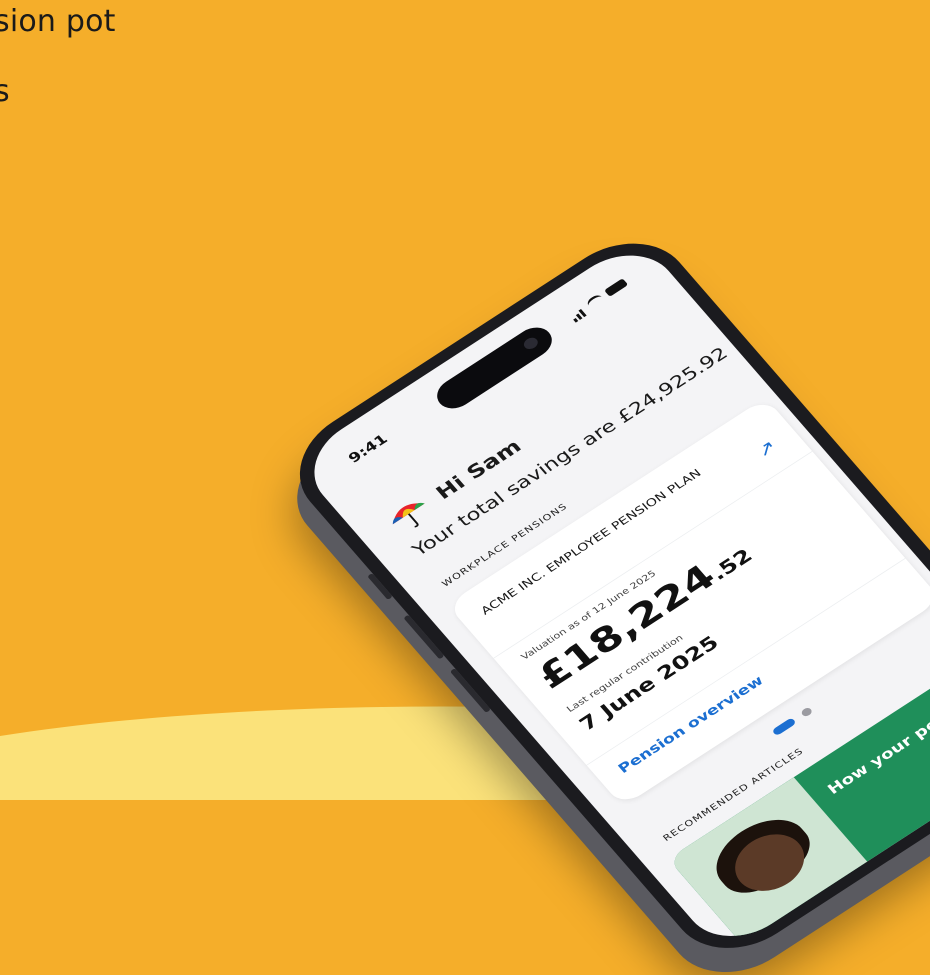 This screenshot has width=930, height=975. What do you see at coordinates (616, 287) in the screenshot?
I see `battery-icon` at bounding box center [616, 287].